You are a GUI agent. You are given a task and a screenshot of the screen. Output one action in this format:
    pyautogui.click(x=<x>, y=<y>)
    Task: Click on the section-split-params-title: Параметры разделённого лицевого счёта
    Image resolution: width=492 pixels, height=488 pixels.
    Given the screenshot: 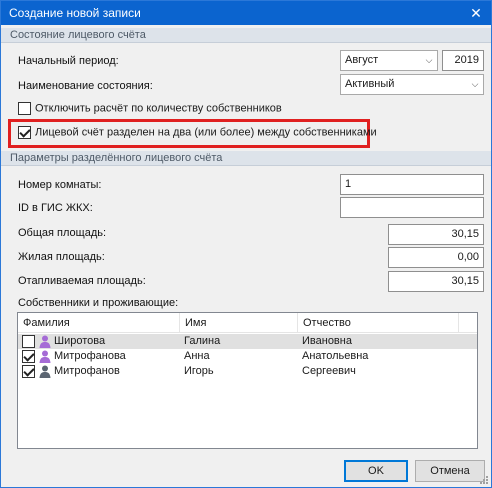 What is the action you would take?
    pyautogui.click(x=116, y=158)
    